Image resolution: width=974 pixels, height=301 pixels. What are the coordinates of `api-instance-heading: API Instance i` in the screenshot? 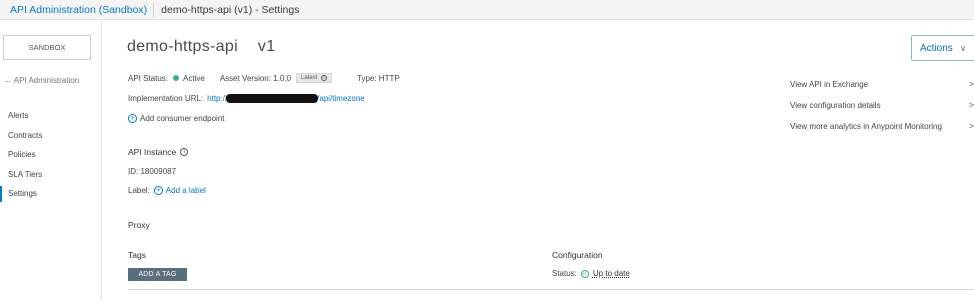 It's located at (158, 152).